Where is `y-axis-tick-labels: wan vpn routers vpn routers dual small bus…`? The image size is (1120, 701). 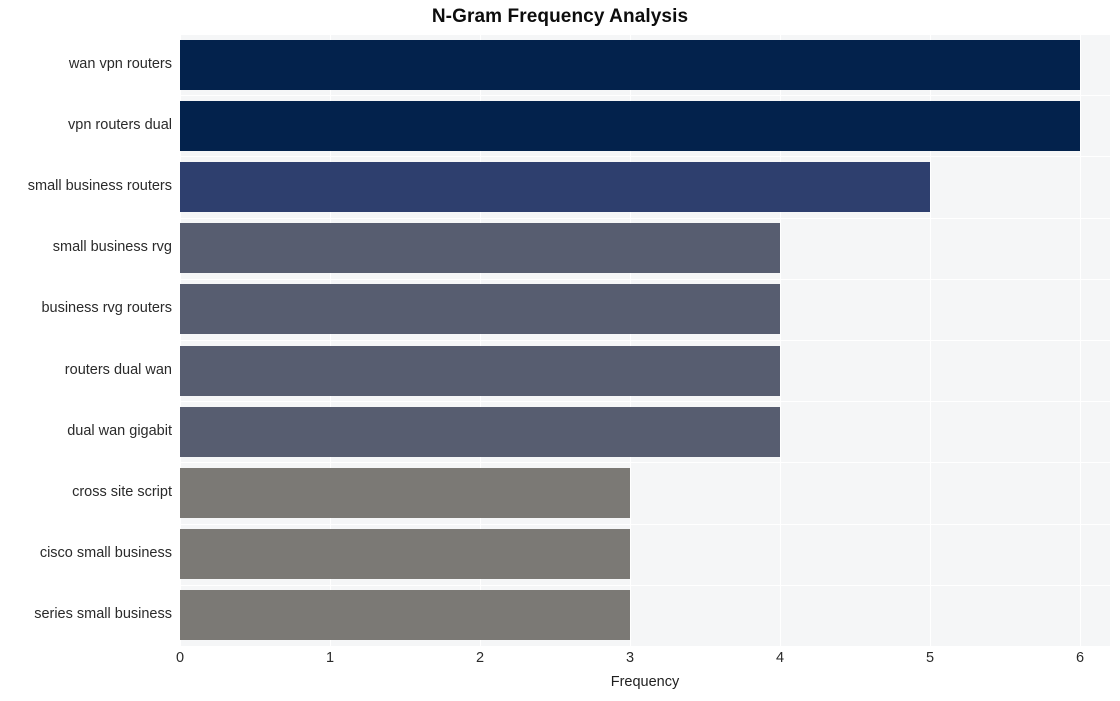 y-axis-tick-labels: wan vpn routers vpn routers dual small bus… is located at coordinates (86, 340).